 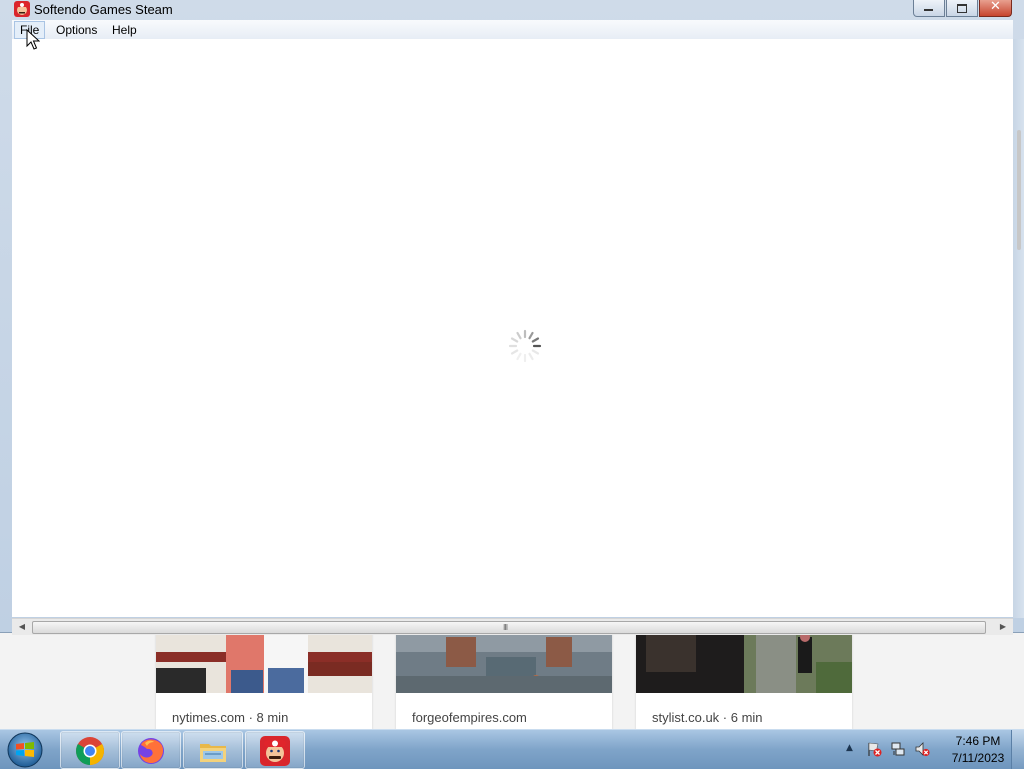 I want to click on loading-spinner-icon, so click(x=525, y=346).